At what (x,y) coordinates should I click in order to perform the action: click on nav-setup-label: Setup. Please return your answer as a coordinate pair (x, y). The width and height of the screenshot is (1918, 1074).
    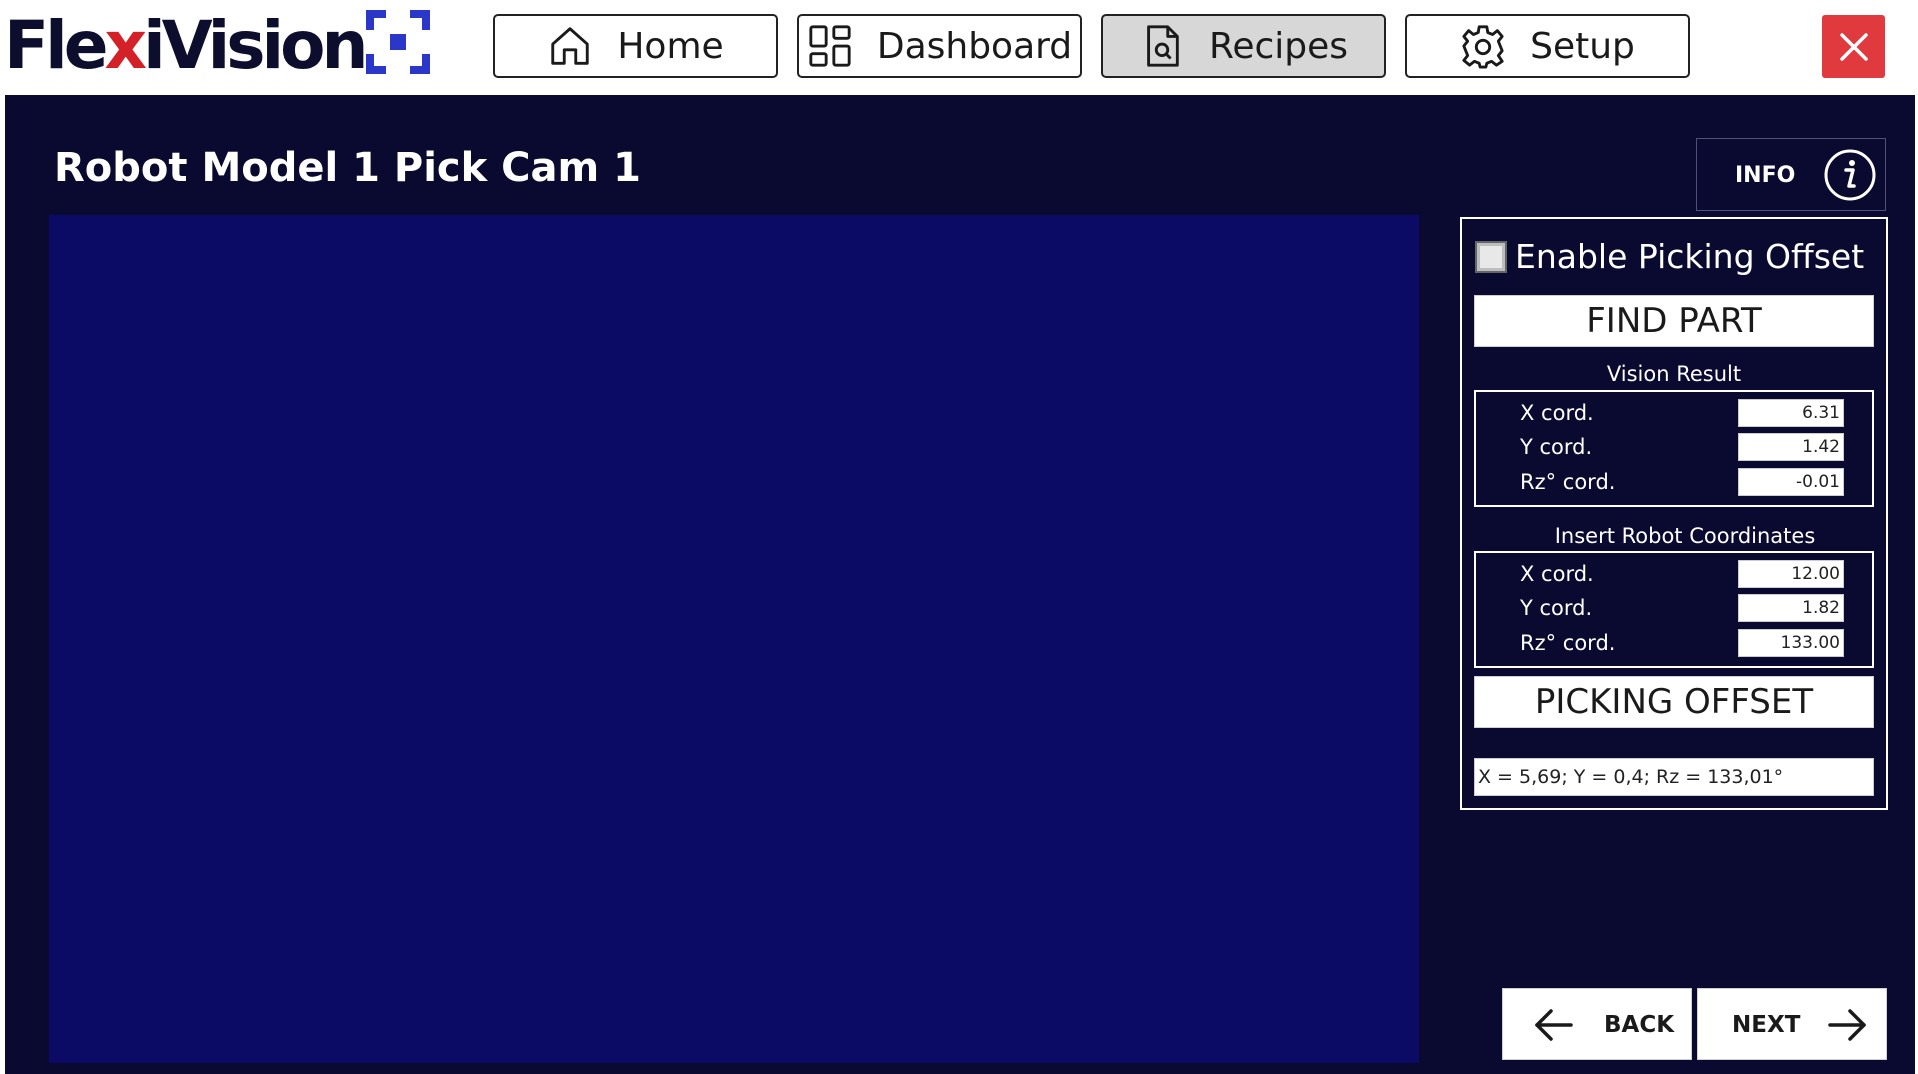
    Looking at the image, I should click on (1582, 46).